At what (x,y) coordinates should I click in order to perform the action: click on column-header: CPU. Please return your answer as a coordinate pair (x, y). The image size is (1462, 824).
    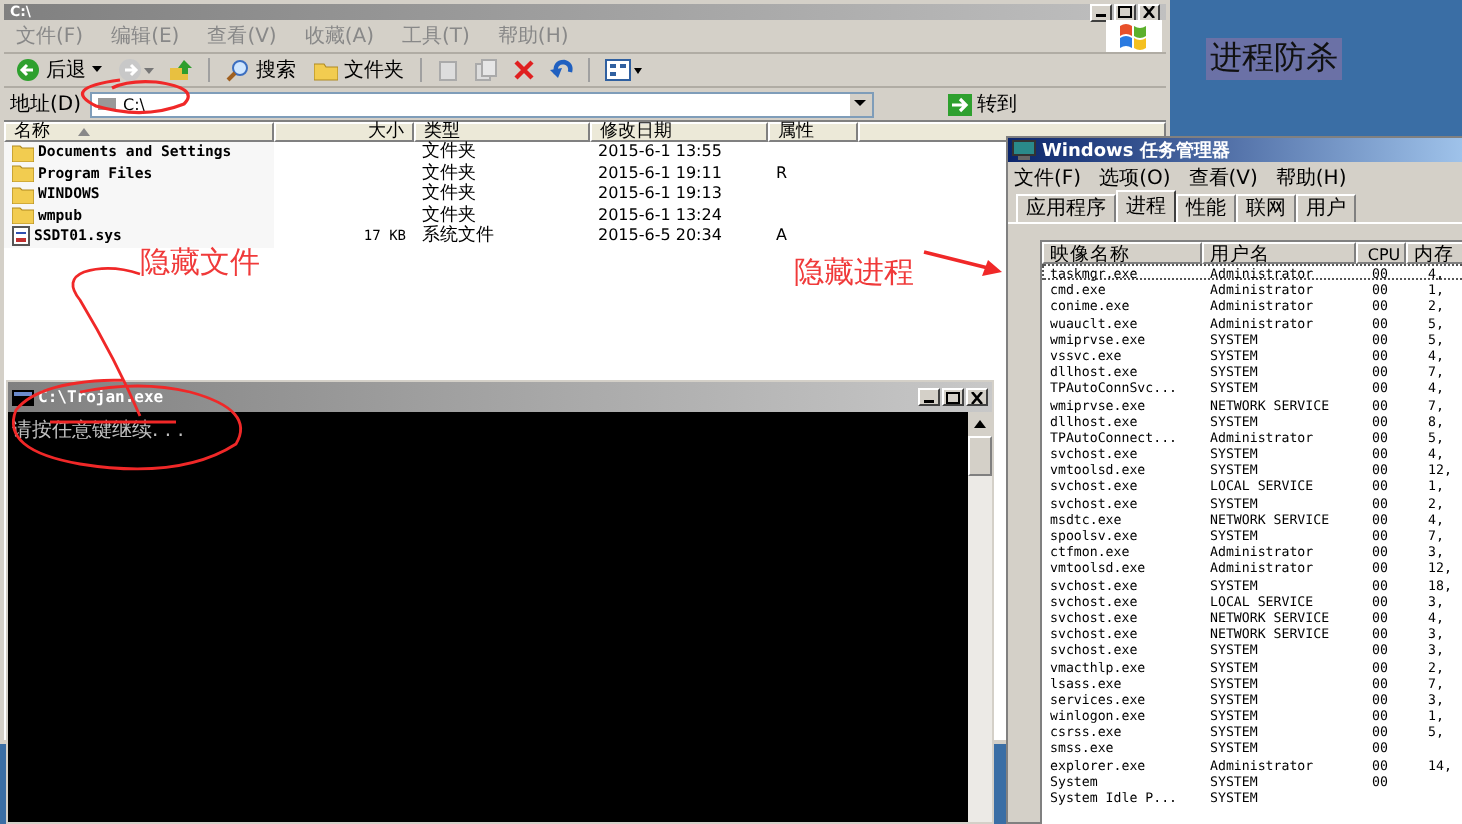
    Looking at the image, I should click on (1381, 253).